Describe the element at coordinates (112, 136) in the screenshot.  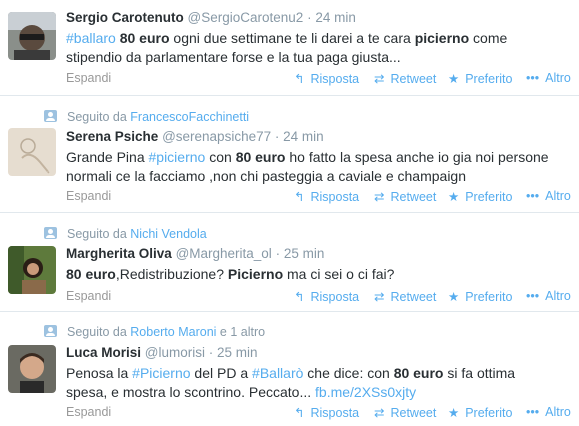
I see `author-name: Serena Psiche` at that location.